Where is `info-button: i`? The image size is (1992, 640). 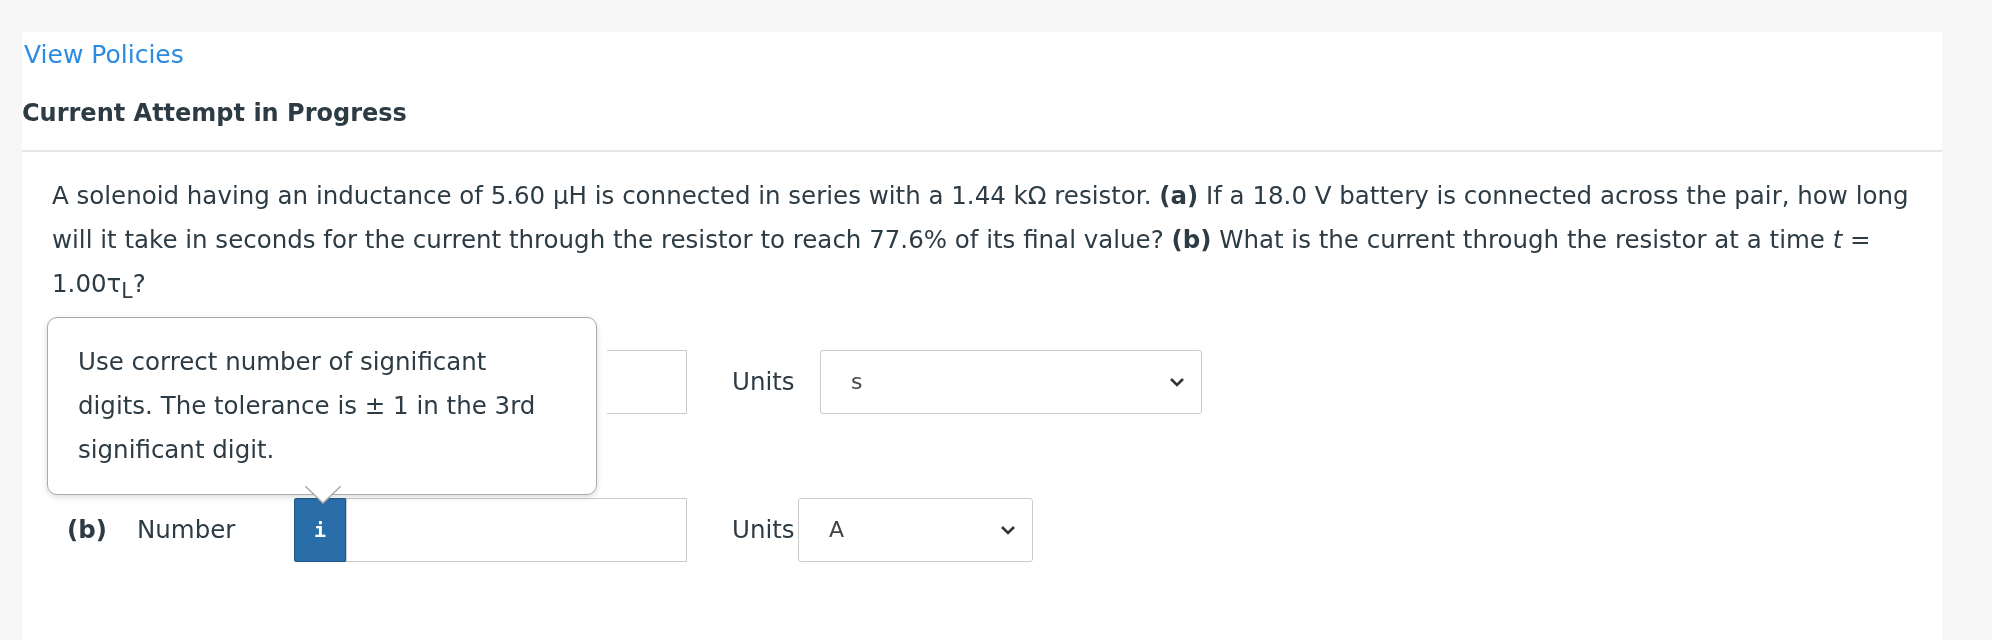 info-button: i is located at coordinates (320, 529).